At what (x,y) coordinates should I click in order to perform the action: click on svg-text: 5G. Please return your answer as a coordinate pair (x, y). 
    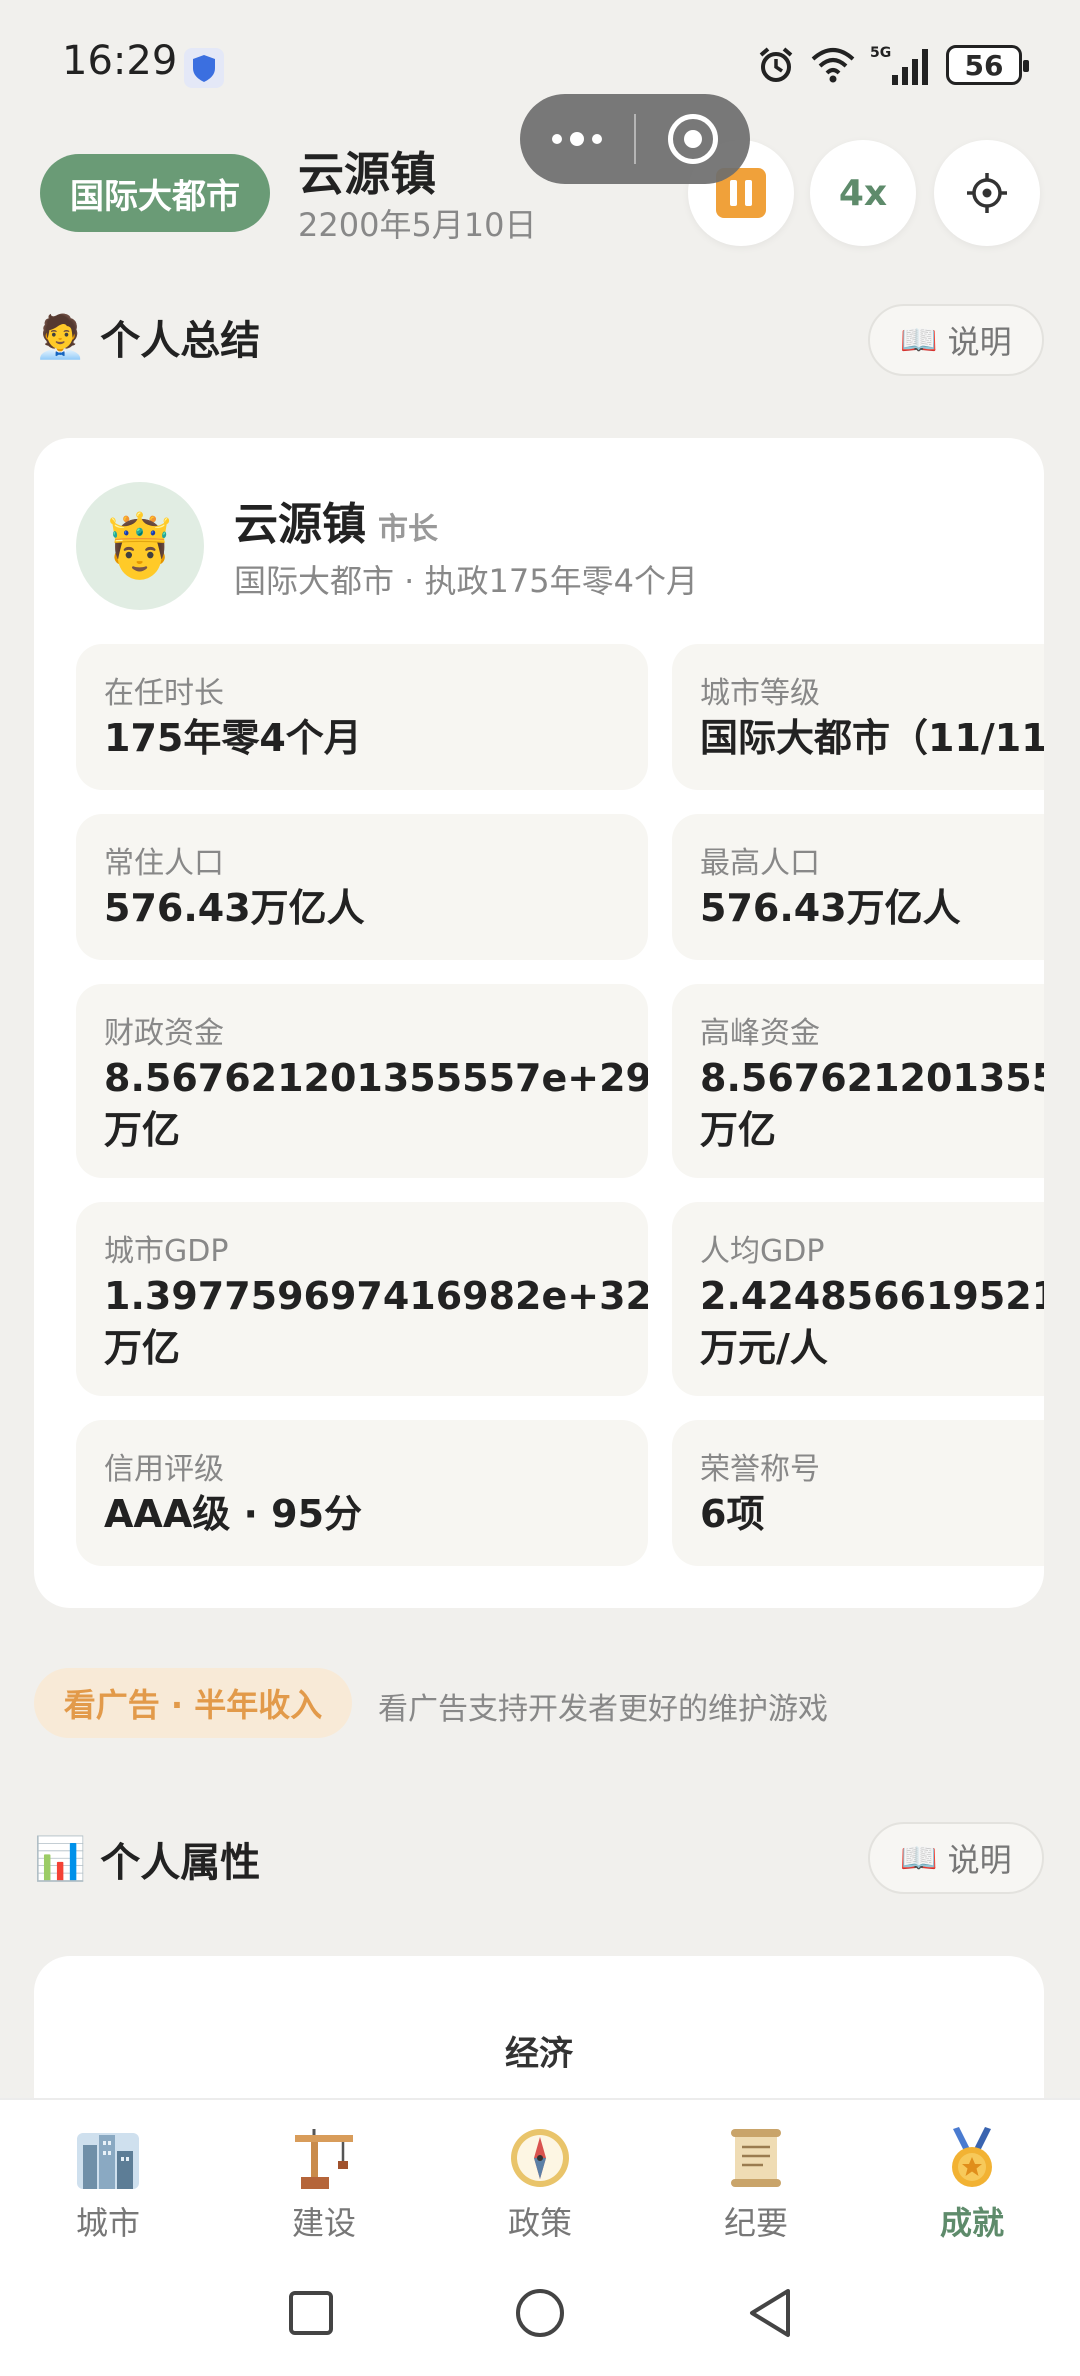
    Looking at the image, I should click on (880, 53).